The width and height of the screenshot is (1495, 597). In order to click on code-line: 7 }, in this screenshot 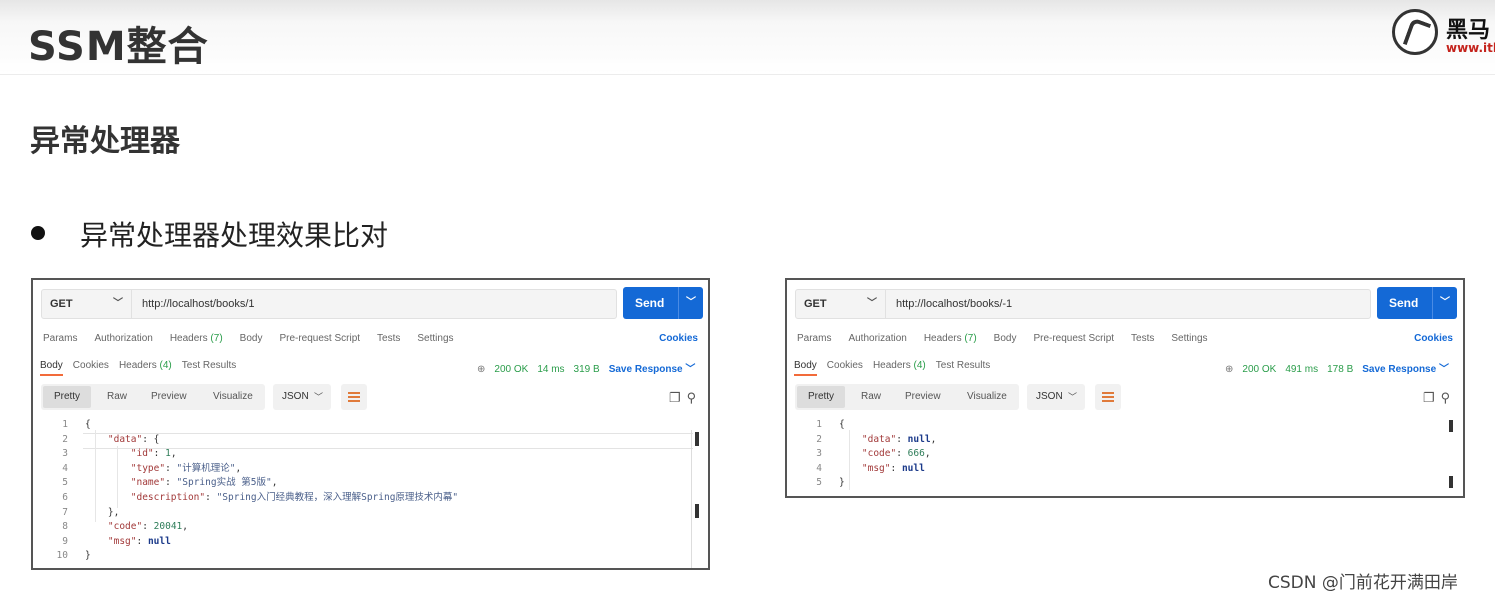, I will do `click(91, 512)`.